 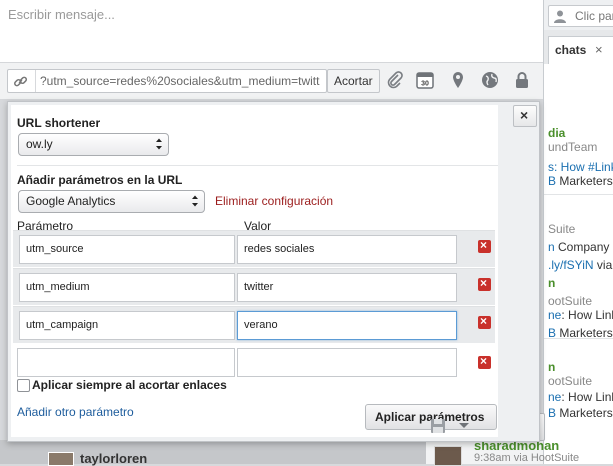 What do you see at coordinates (129, 385) in the screenshot?
I see `always-apply-label: Aplicar siempre al acortar enlaces` at bounding box center [129, 385].